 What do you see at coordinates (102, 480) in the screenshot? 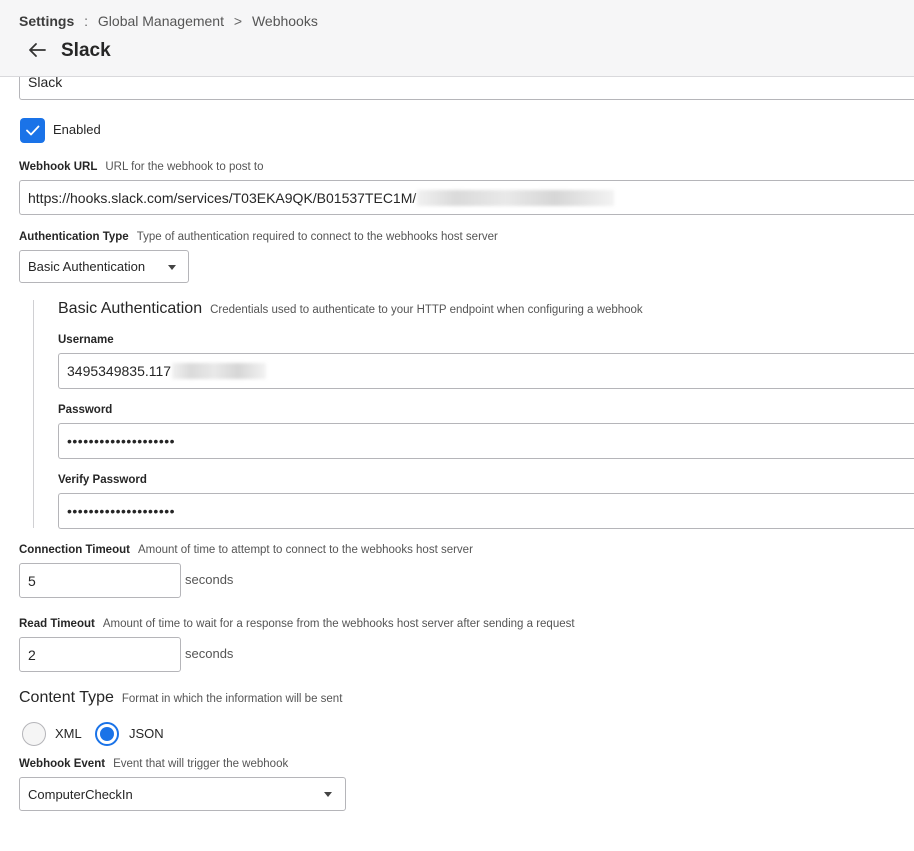
I see `verify-password-label: Verify Password` at bounding box center [102, 480].